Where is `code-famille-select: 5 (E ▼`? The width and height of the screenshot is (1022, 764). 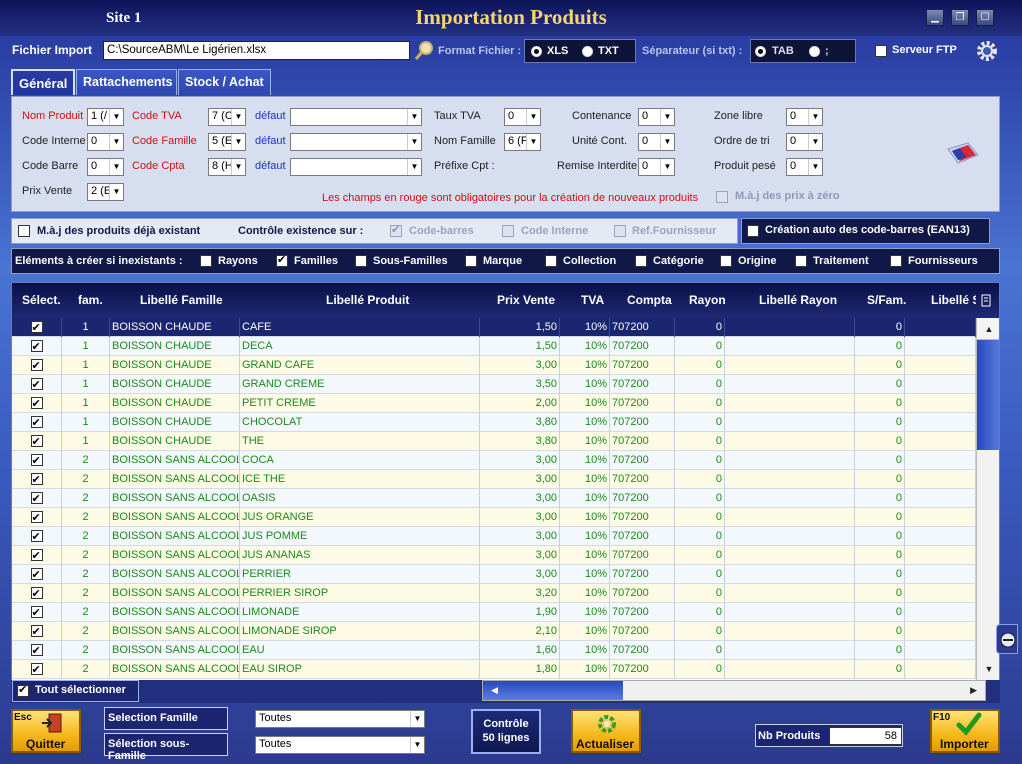
code-famille-select: 5 (E ▼ is located at coordinates (227, 142).